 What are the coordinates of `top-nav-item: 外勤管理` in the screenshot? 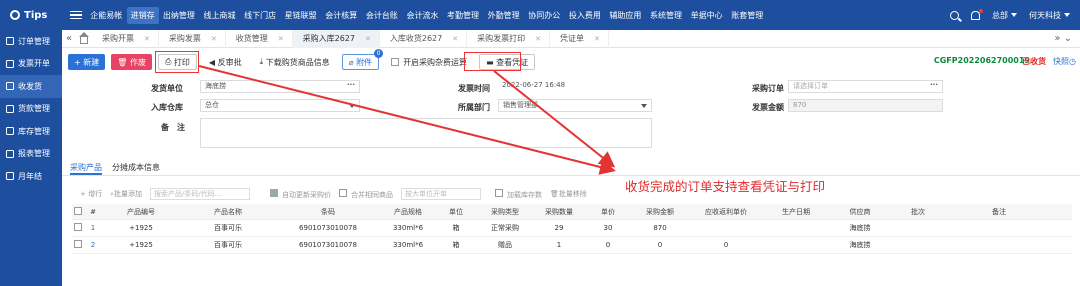 It's located at (503, 15).